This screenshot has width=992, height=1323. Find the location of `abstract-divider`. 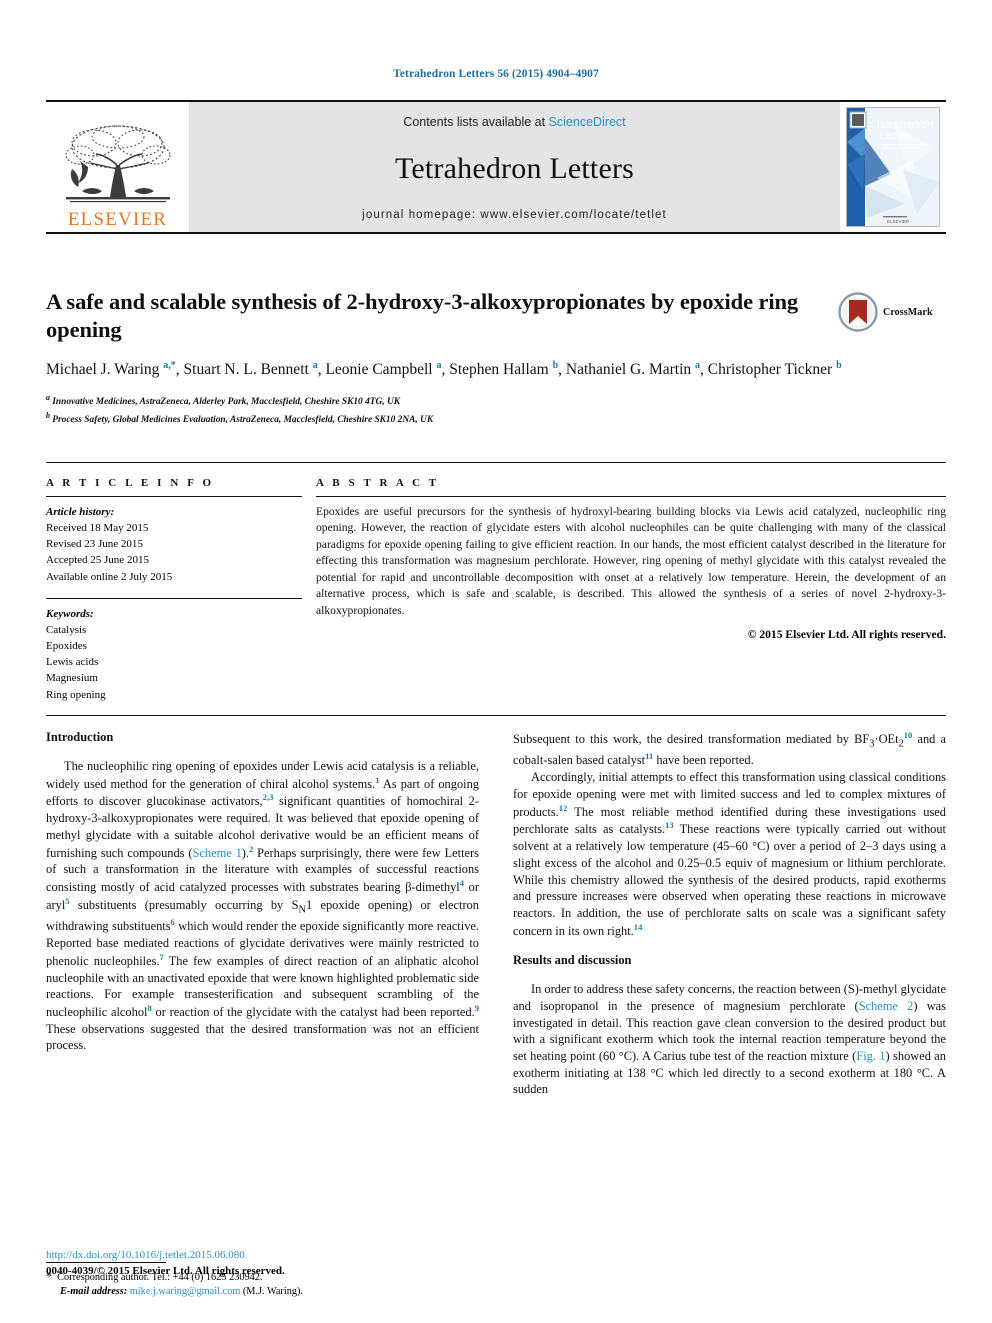

abstract-divider is located at coordinates (631, 496).